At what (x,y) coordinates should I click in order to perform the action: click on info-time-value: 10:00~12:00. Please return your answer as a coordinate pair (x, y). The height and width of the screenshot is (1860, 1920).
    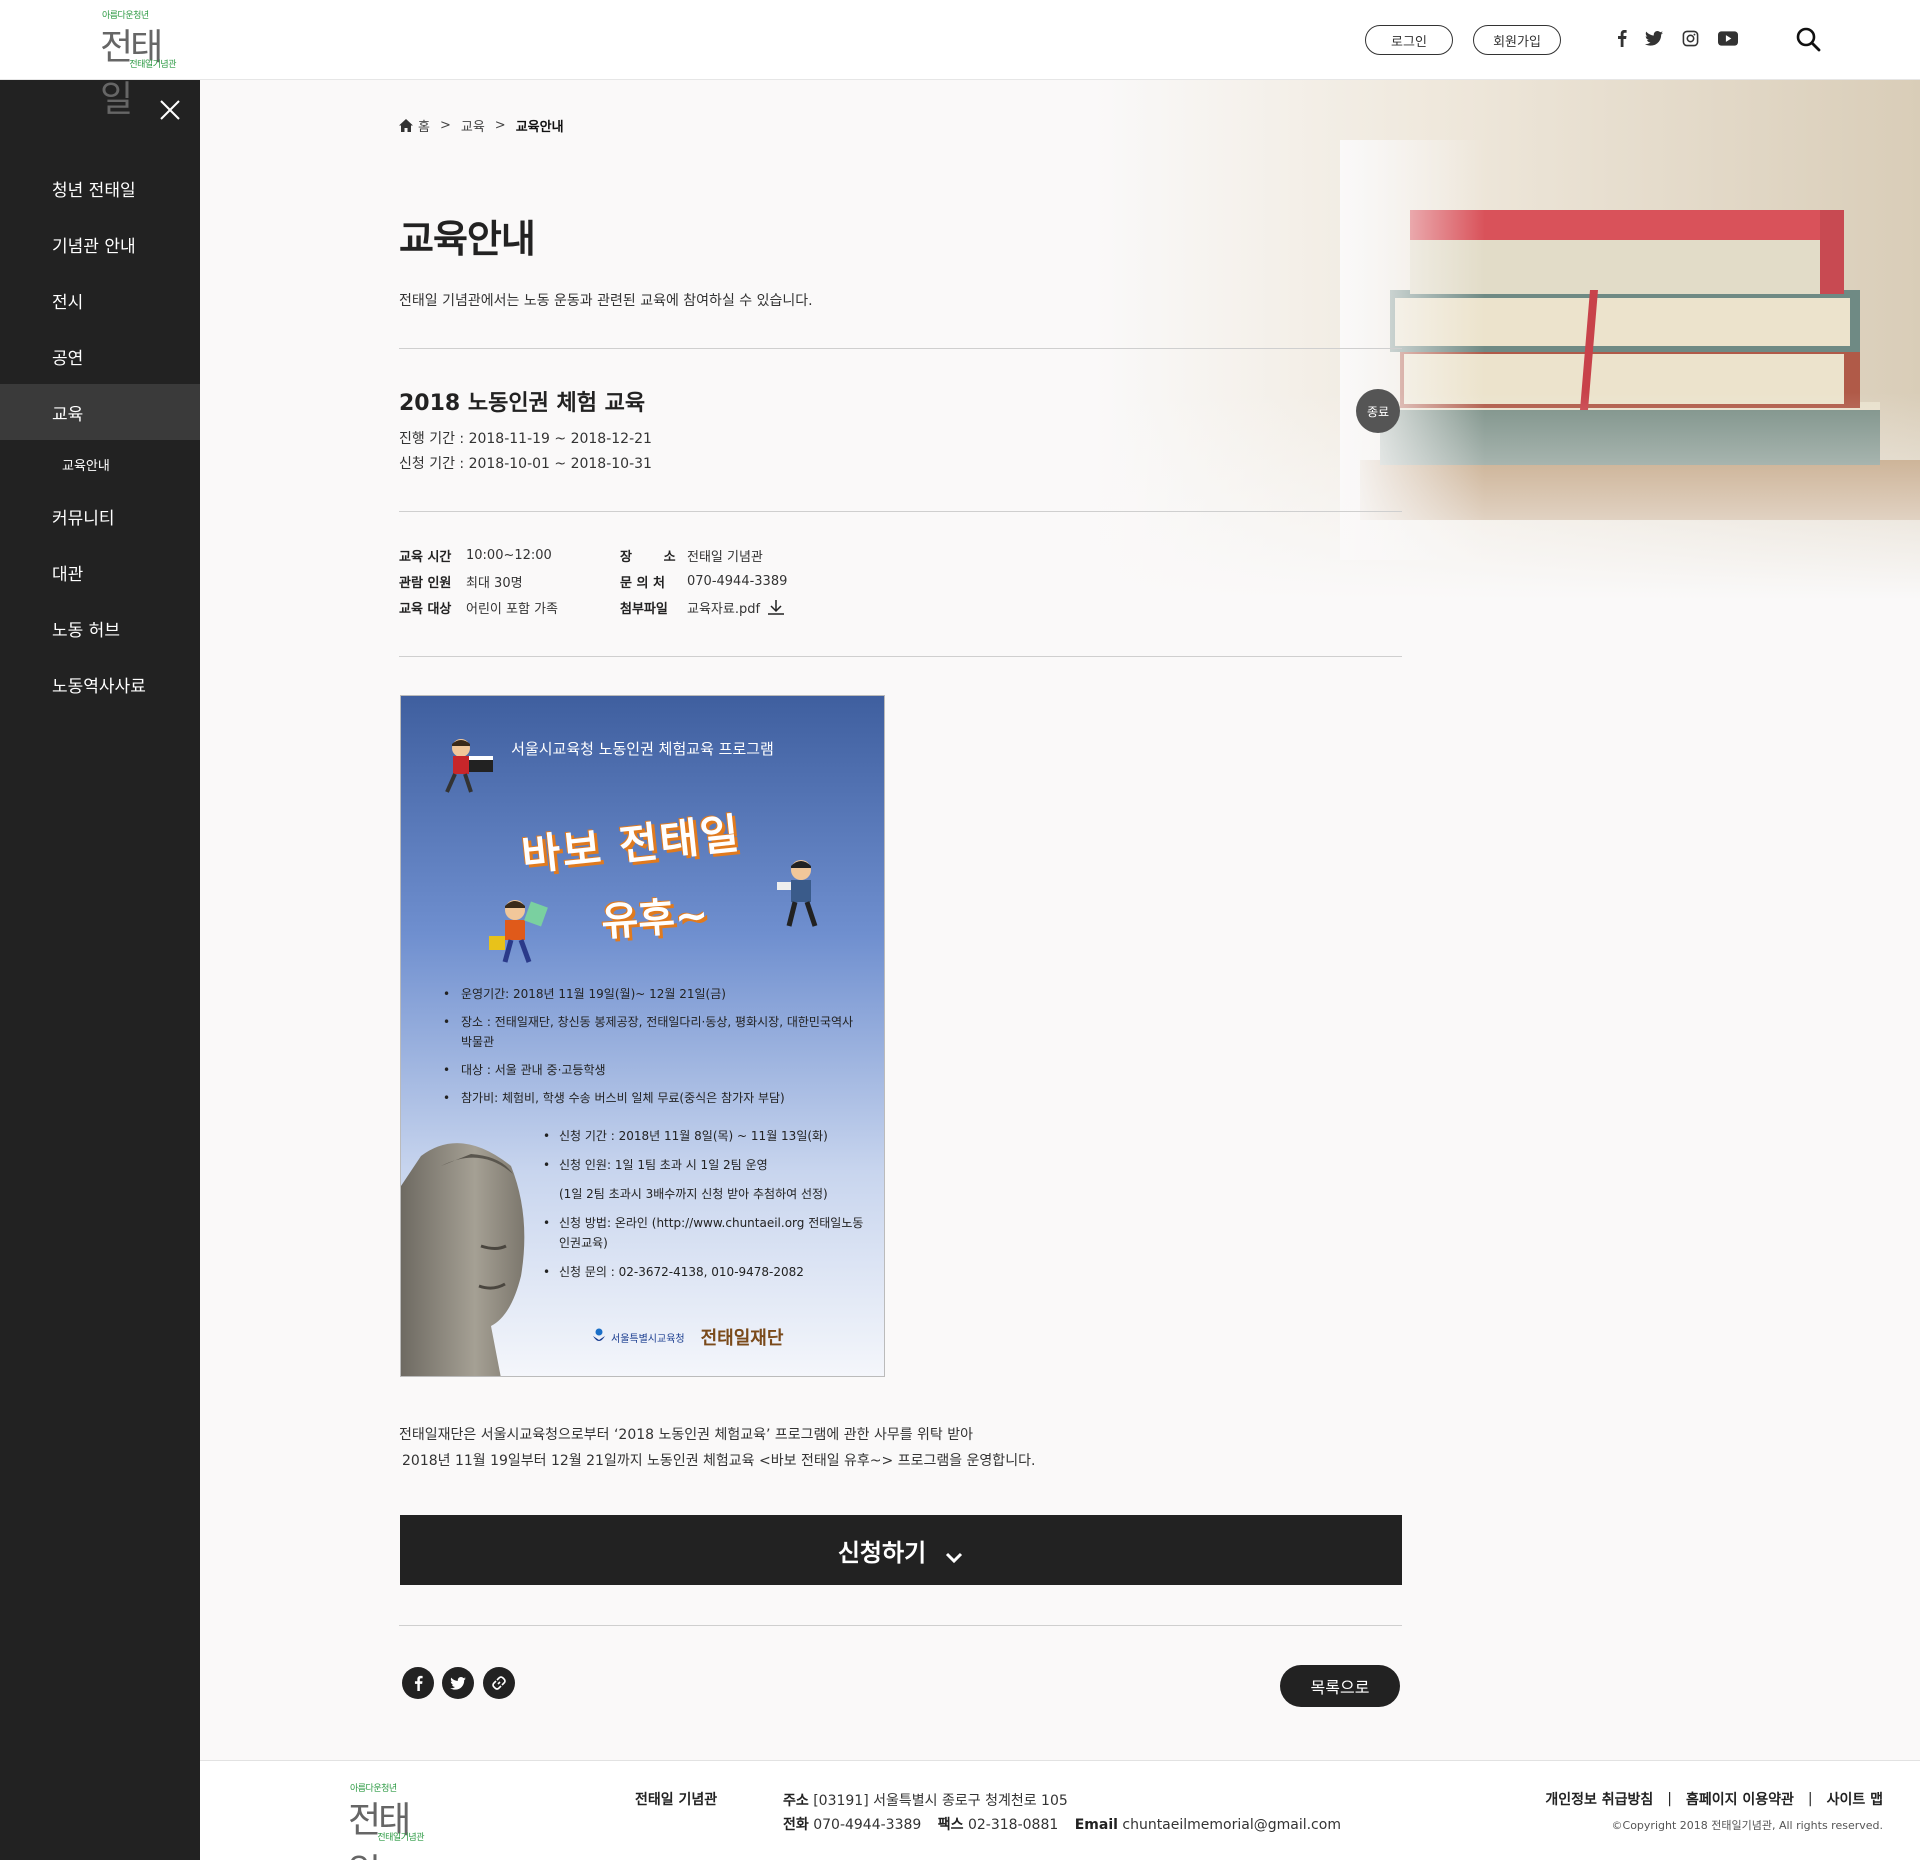
    Looking at the image, I should click on (509, 555).